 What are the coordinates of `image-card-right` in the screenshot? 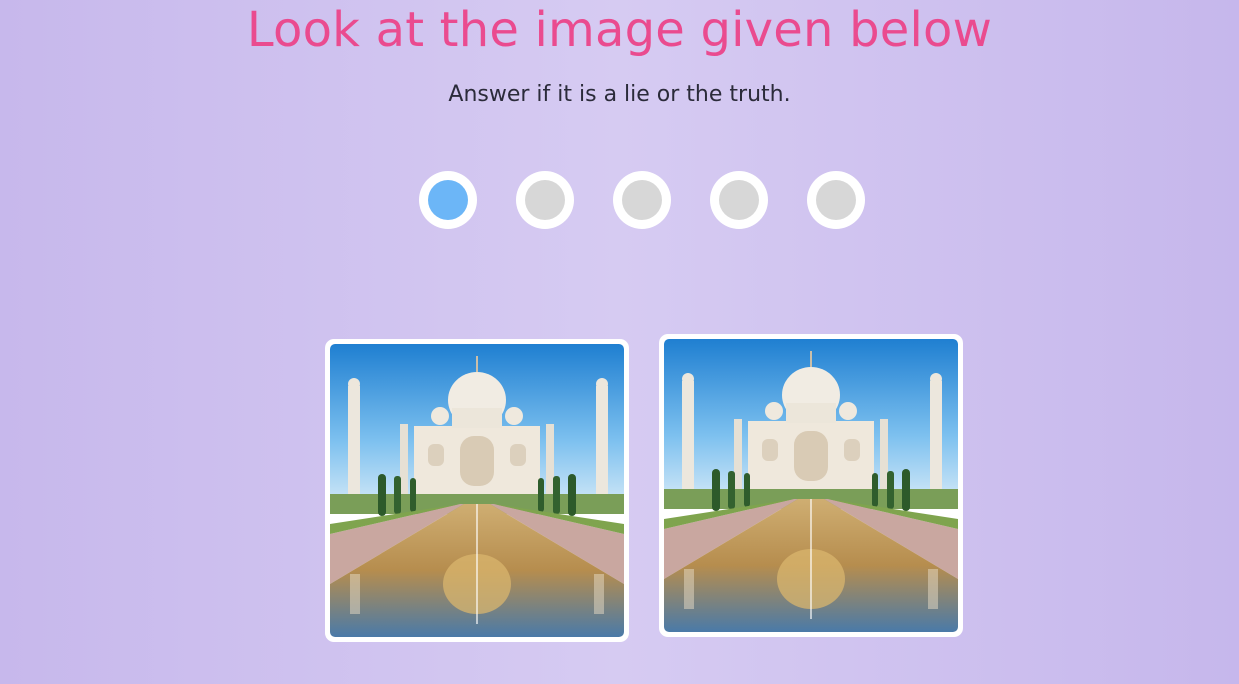 It's located at (811, 485).